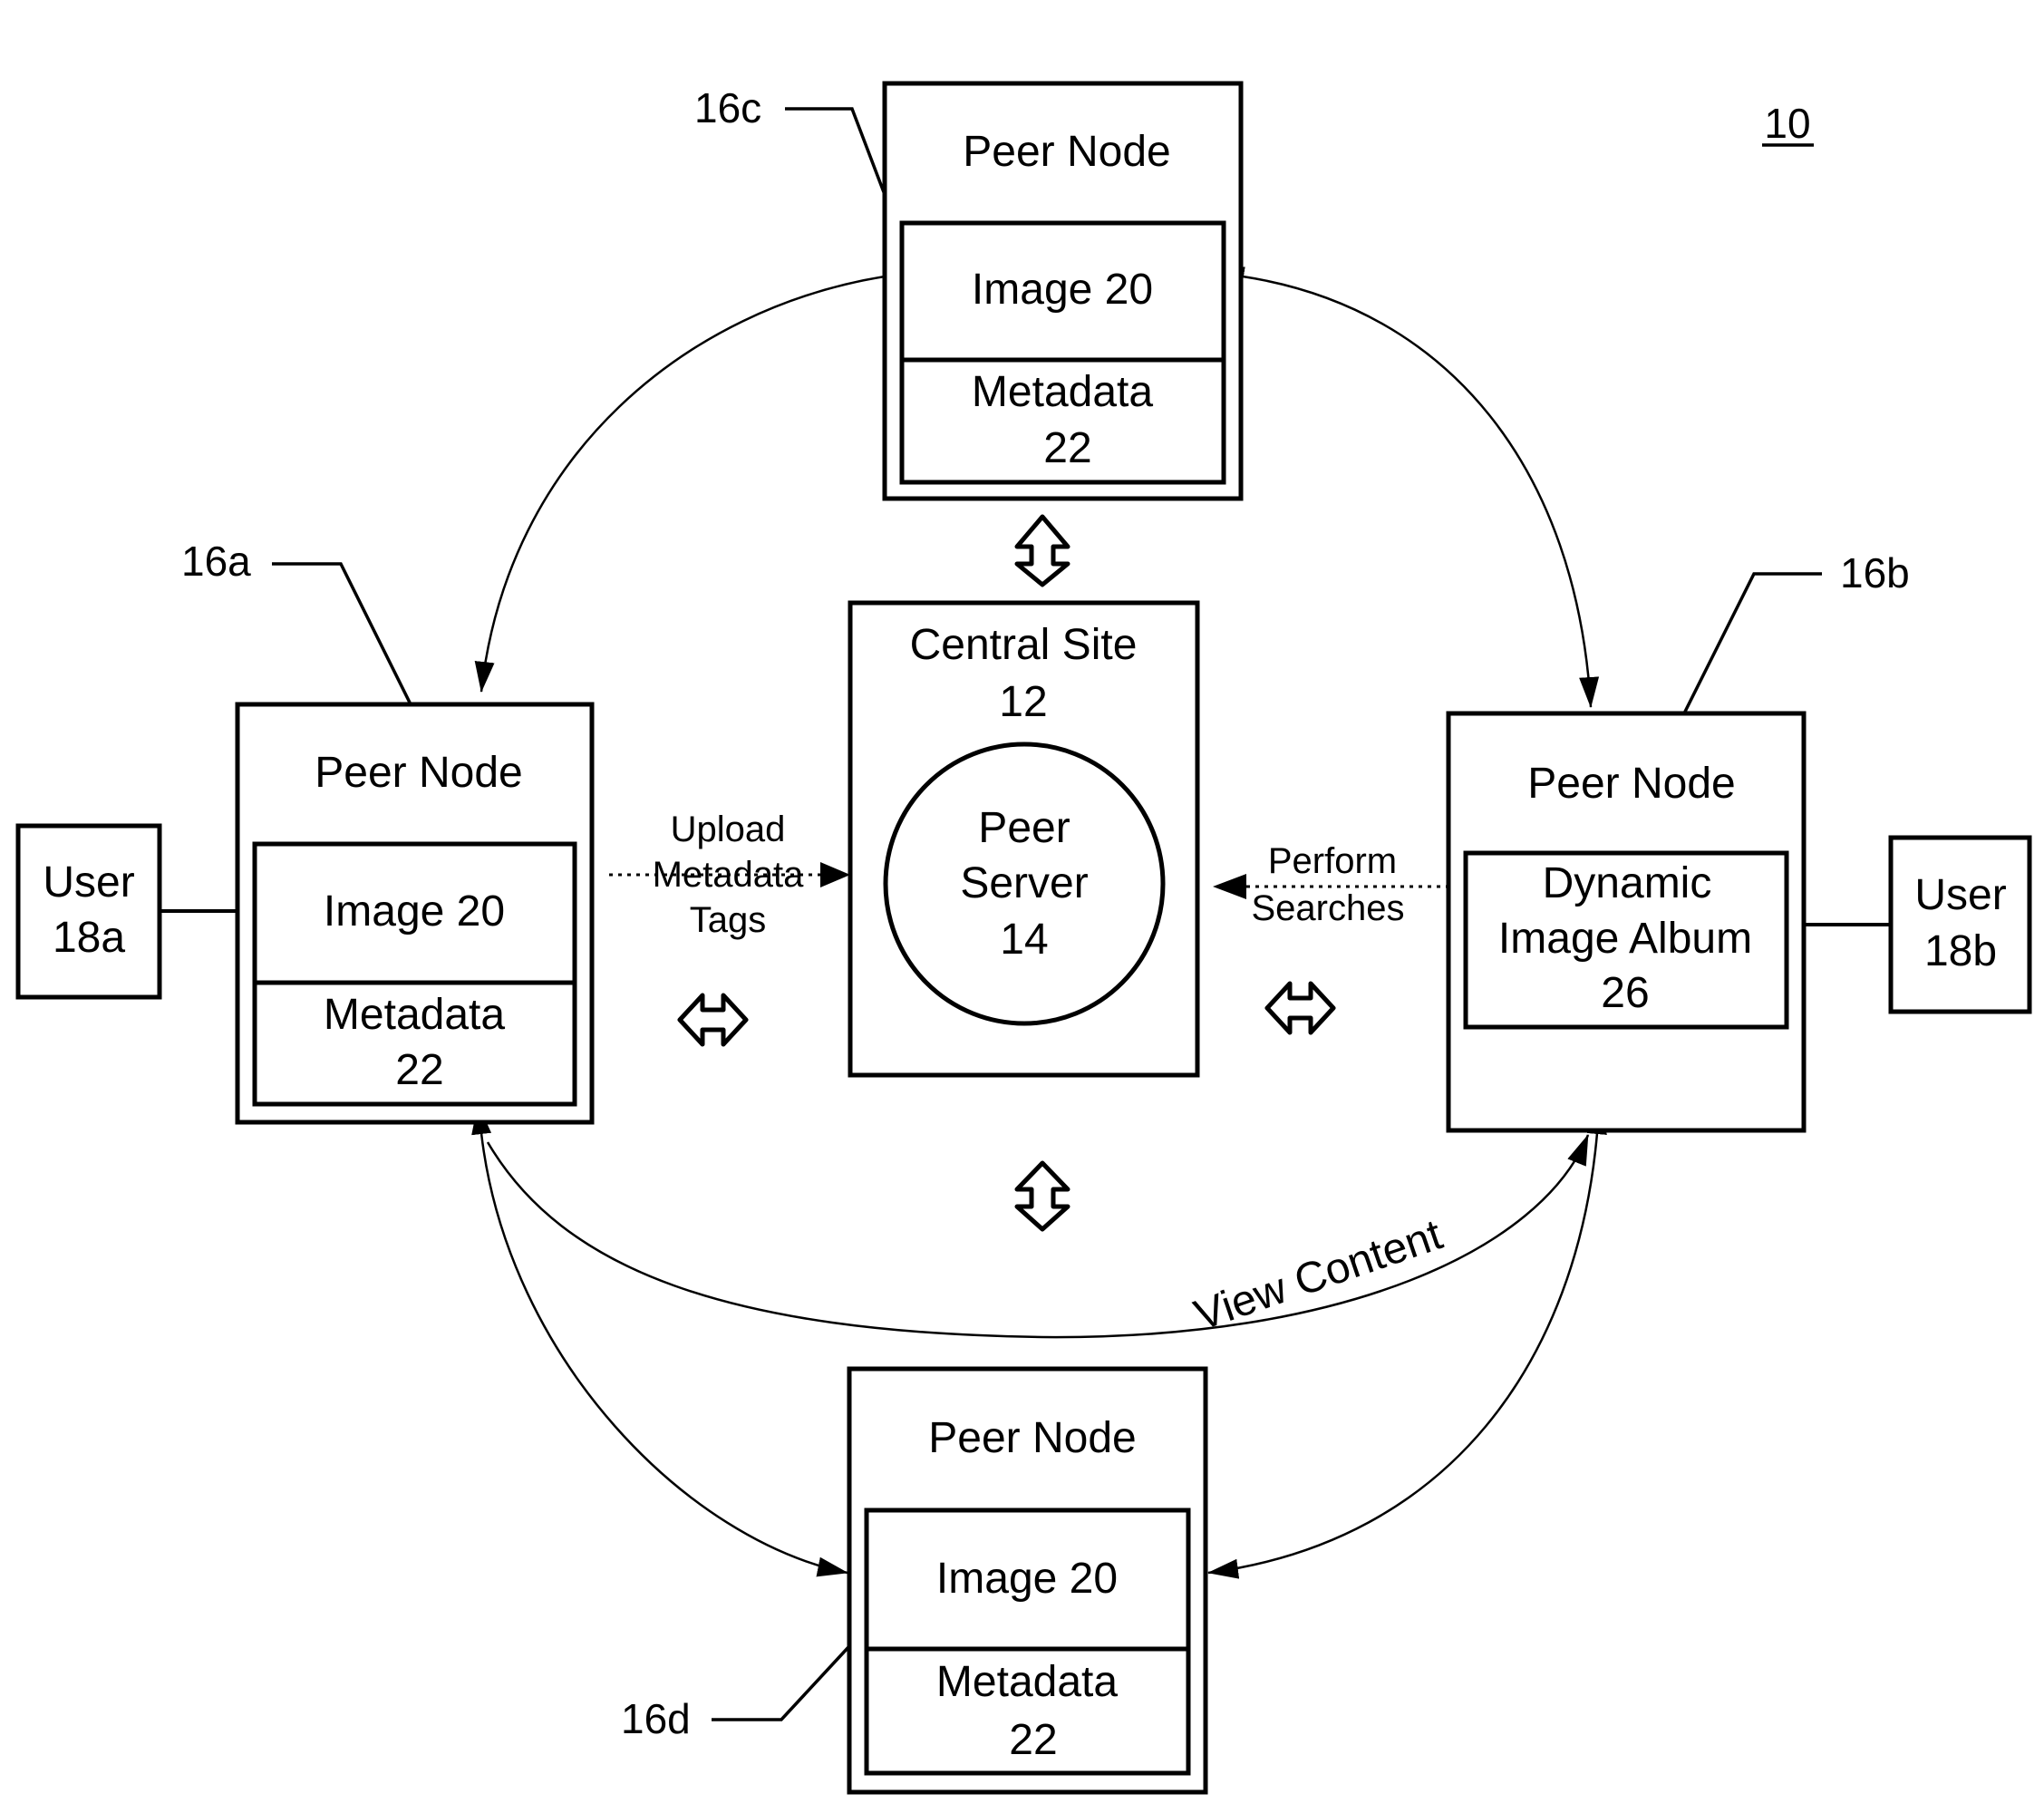  I want to click on ref-label-16c: 16c, so click(727, 107).